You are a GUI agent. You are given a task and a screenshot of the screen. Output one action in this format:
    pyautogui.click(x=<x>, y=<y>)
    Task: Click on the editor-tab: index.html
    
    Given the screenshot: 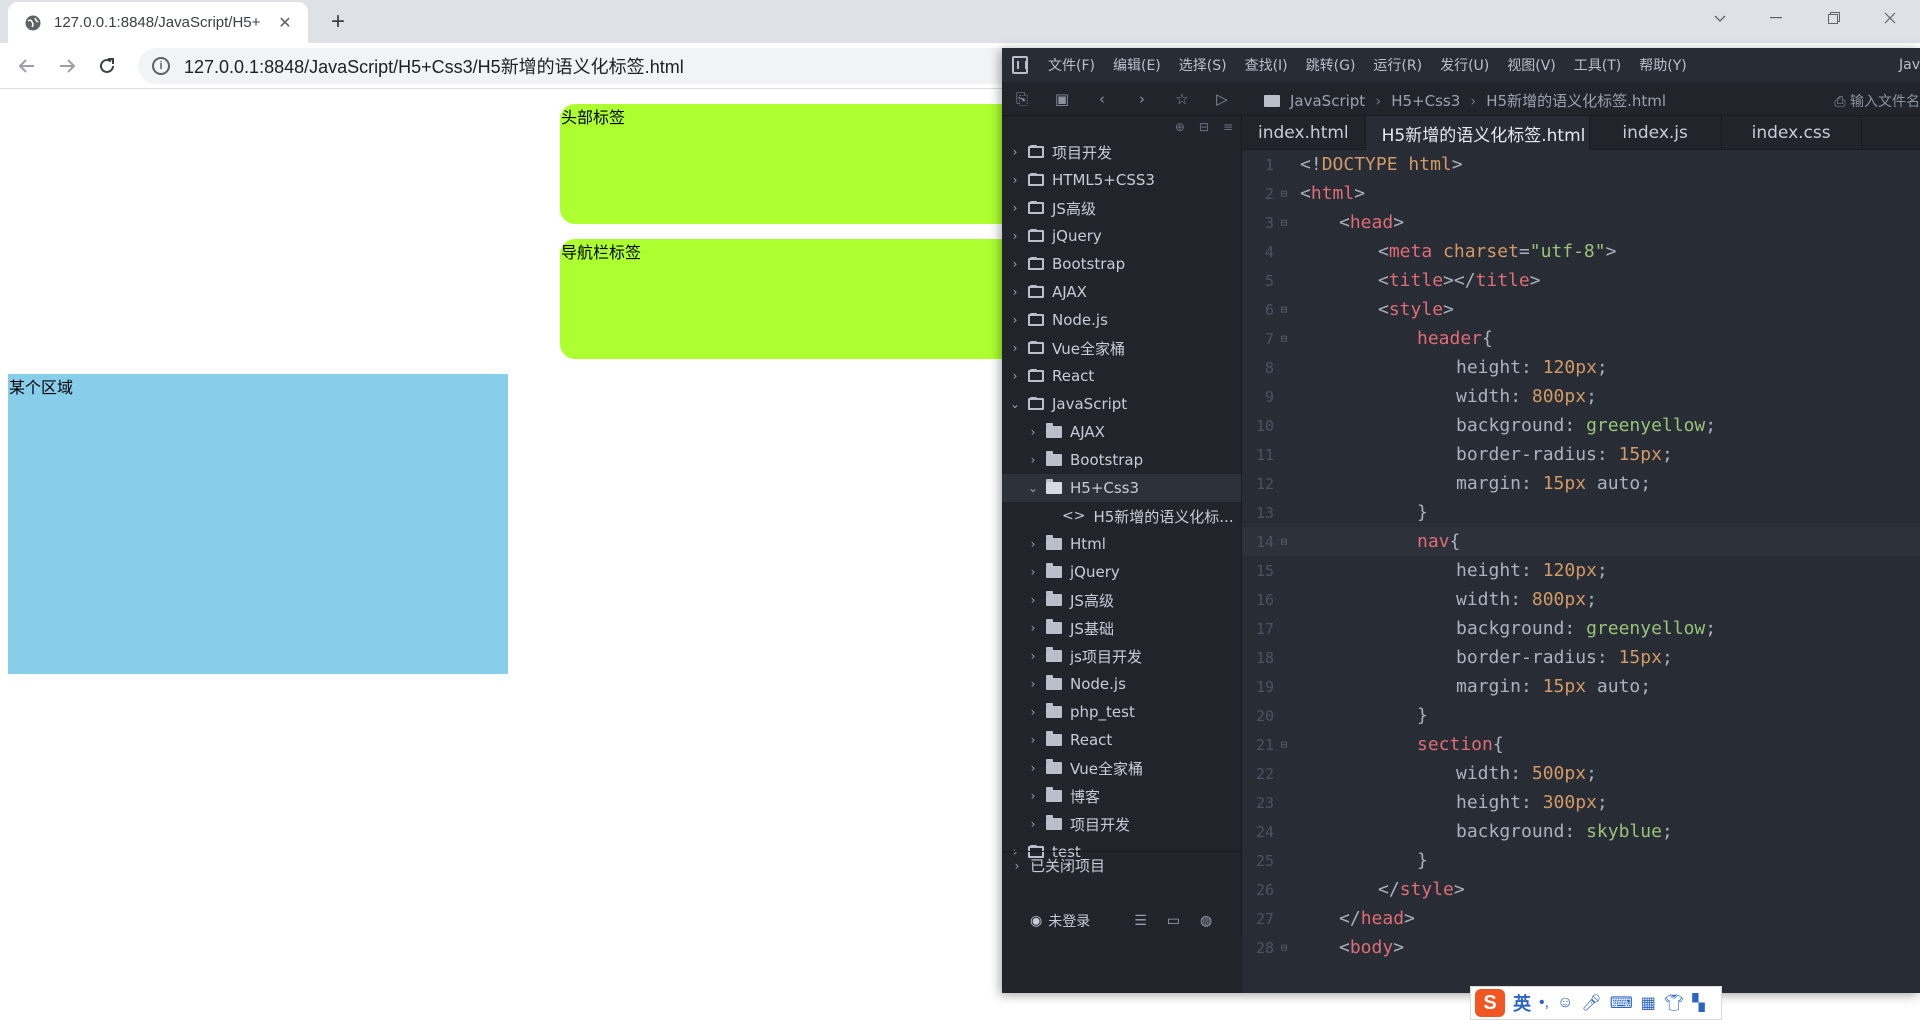 What is the action you would take?
    pyautogui.click(x=1304, y=133)
    